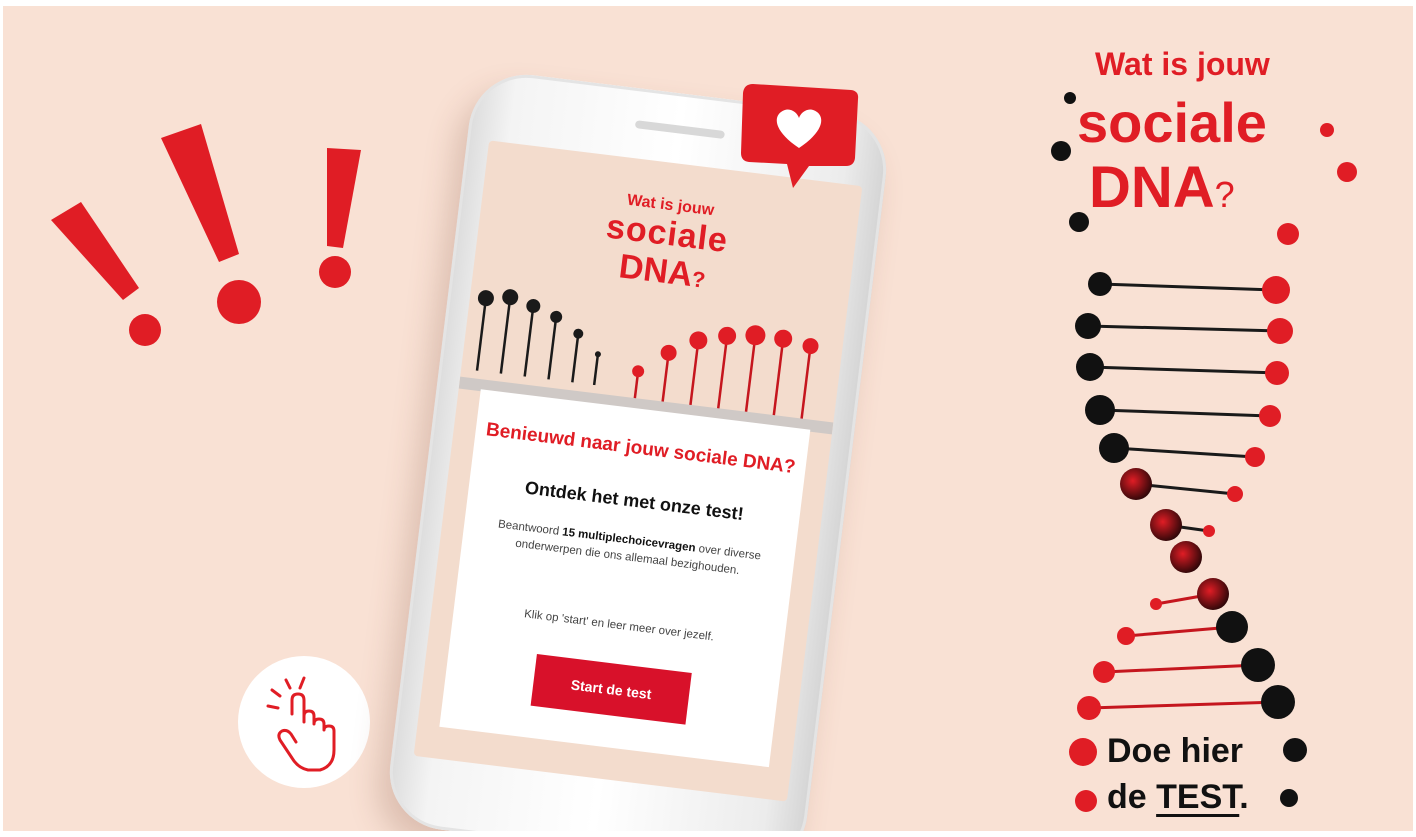  What do you see at coordinates (611, 689) in the screenshot?
I see `start-test-button: Start de test` at bounding box center [611, 689].